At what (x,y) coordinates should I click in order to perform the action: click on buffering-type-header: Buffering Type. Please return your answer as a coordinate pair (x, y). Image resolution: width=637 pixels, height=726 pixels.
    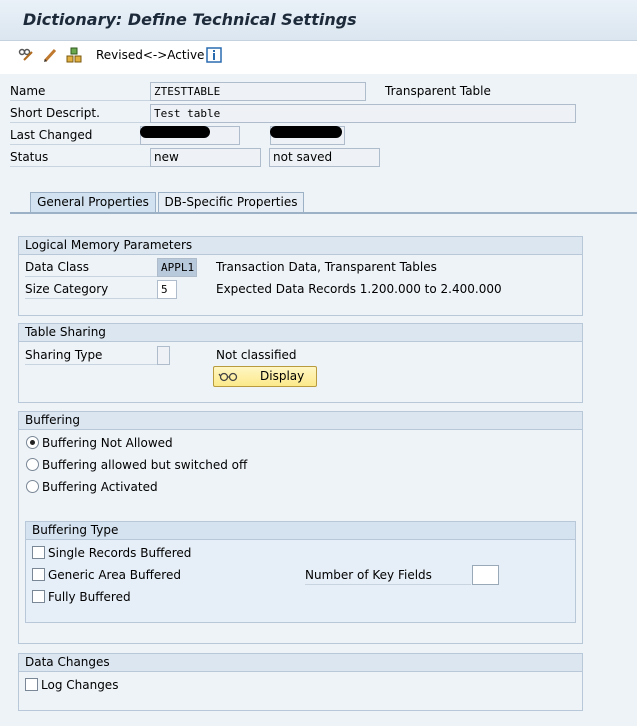
    Looking at the image, I should click on (300, 531).